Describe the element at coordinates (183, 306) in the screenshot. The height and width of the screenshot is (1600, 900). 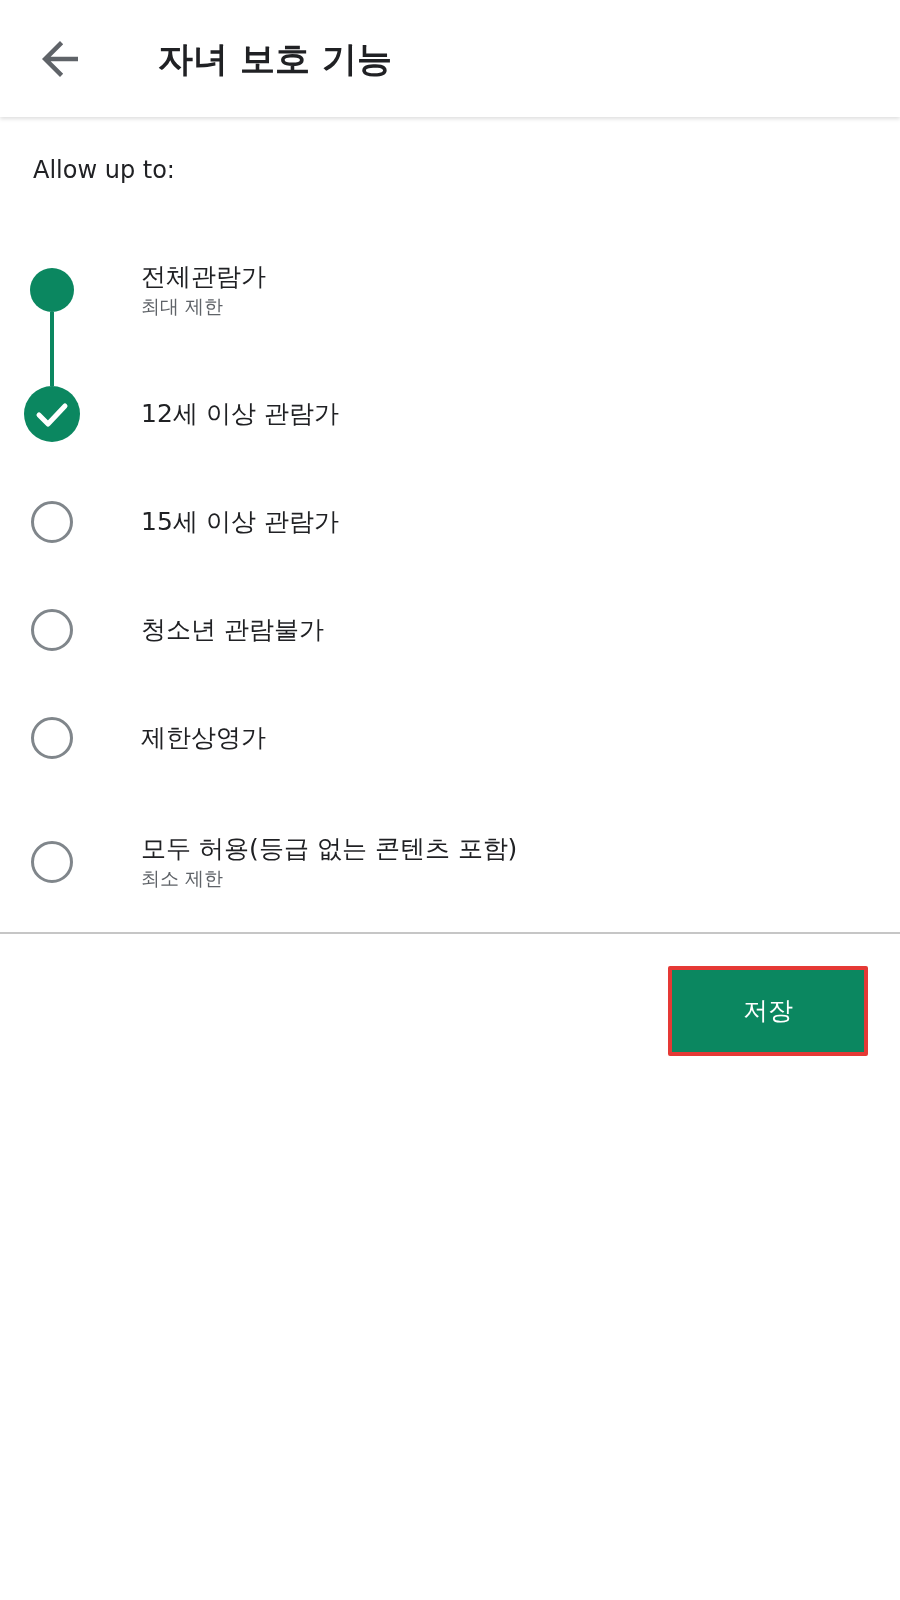
I see `rating-option-subtitle: 최대 제한` at that location.